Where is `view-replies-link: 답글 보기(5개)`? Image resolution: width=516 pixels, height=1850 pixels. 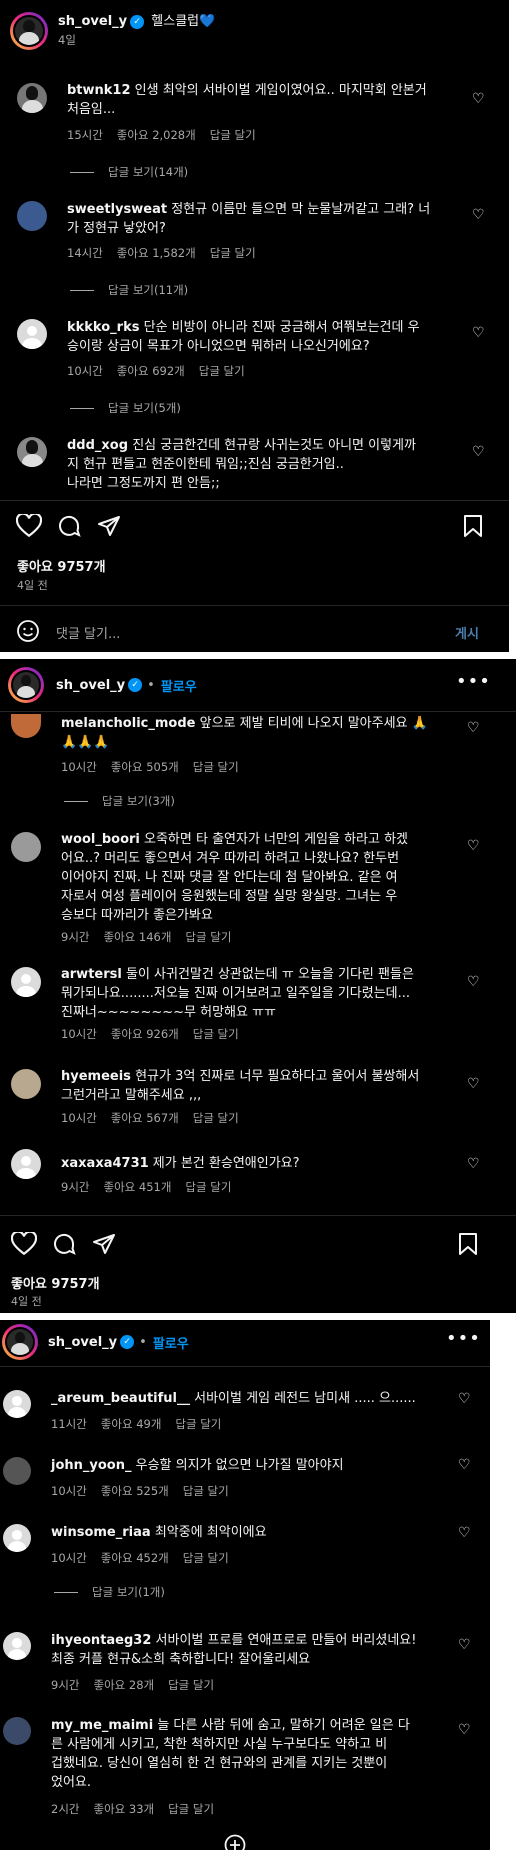
view-replies-link: 답글 보기(5개) is located at coordinates (125, 408).